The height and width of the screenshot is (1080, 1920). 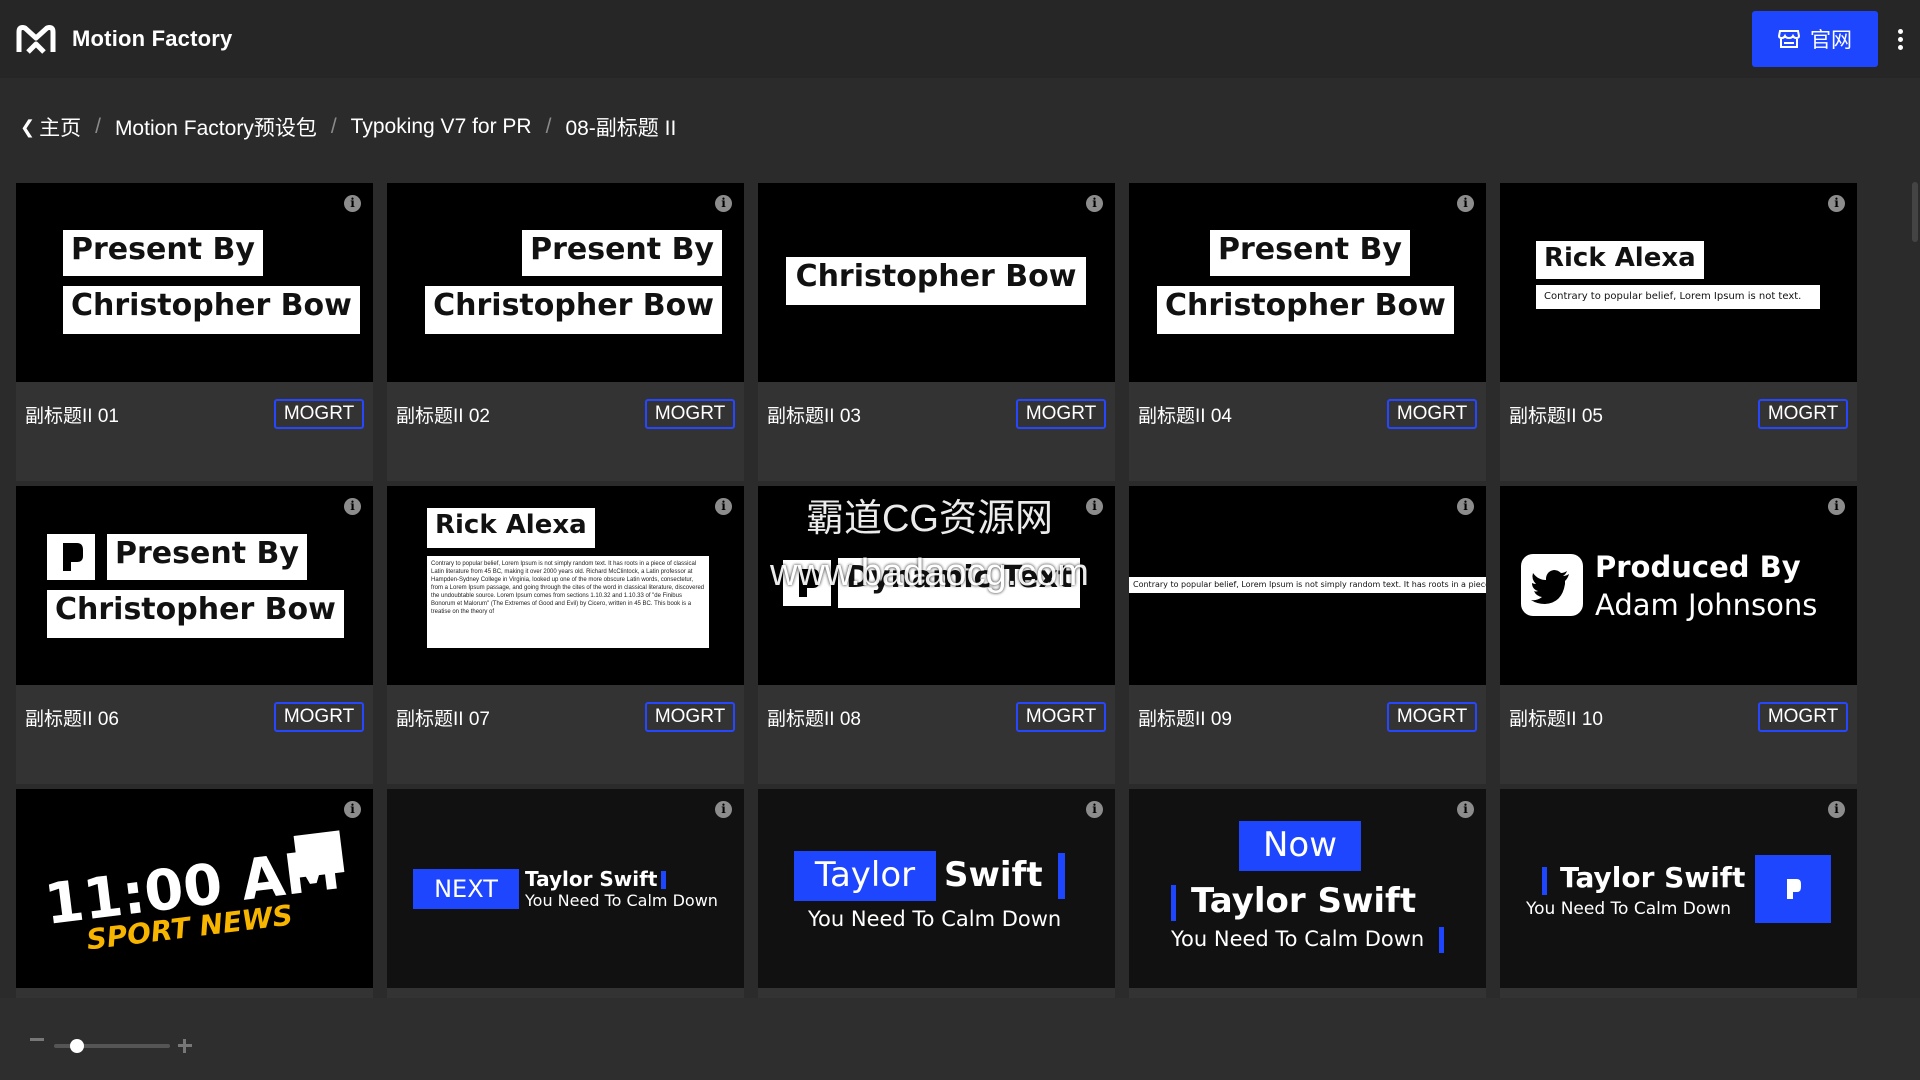 I want to click on thumb-text: Rick Alexa, so click(x=1620, y=260).